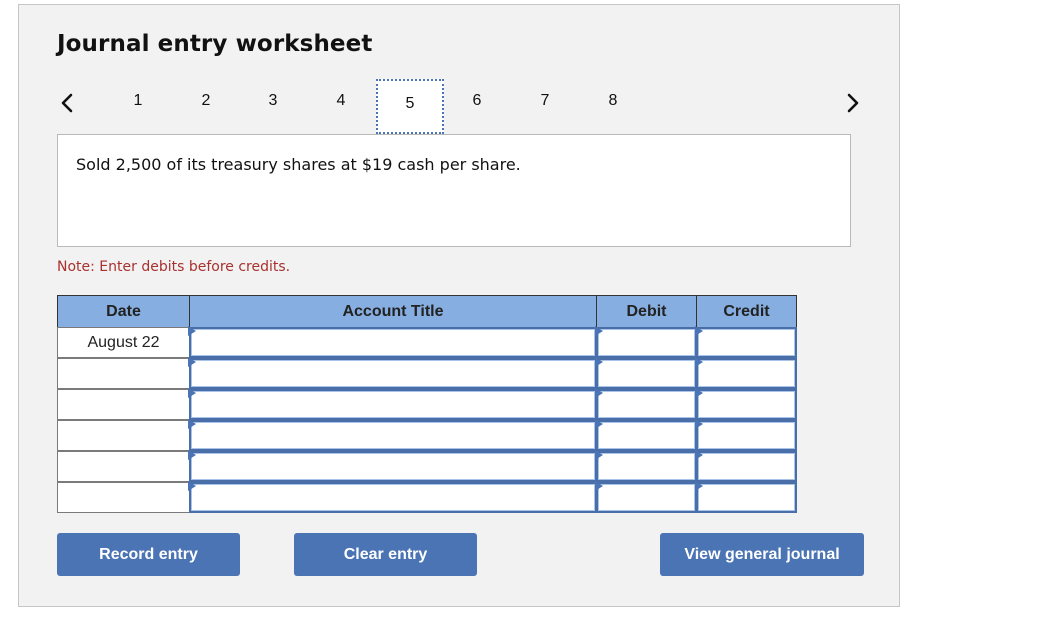 The height and width of the screenshot is (632, 1044). Describe the element at coordinates (385, 554) in the screenshot. I see `clear-entry-button: Clear entry` at that location.